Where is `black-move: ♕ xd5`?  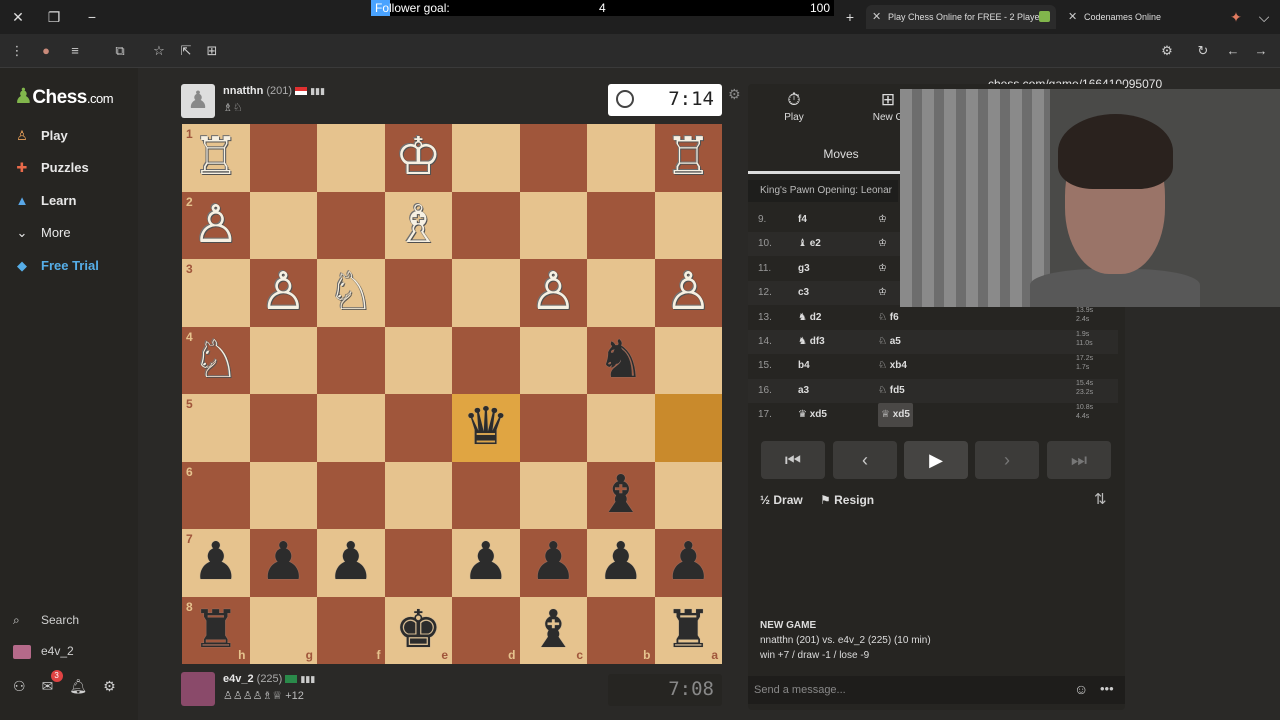 black-move: ♕ xd5 is located at coordinates (895, 415).